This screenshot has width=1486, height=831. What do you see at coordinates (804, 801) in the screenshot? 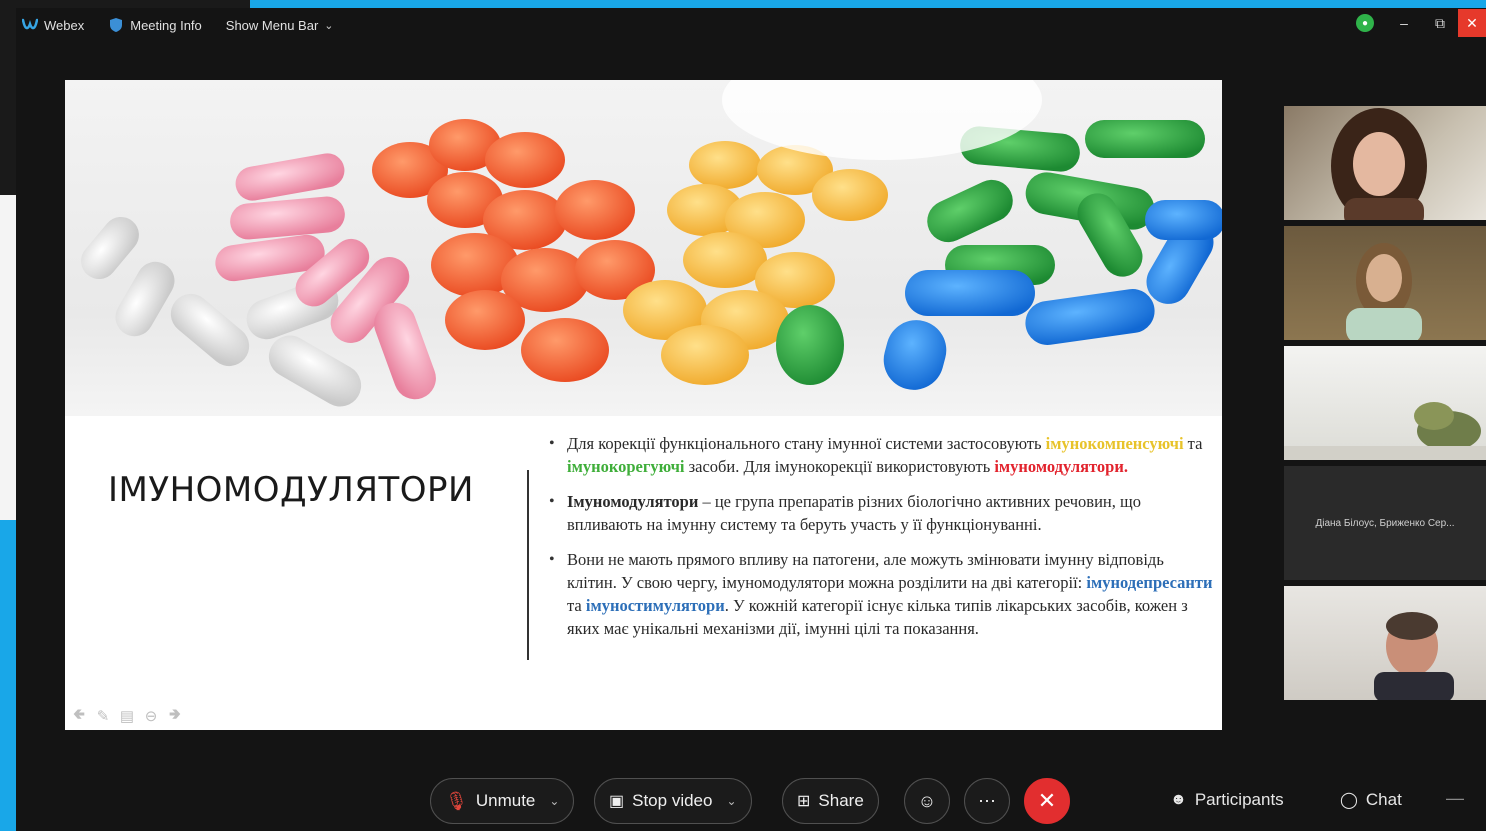
I see `share-screen-icon: ⊞` at bounding box center [804, 801].